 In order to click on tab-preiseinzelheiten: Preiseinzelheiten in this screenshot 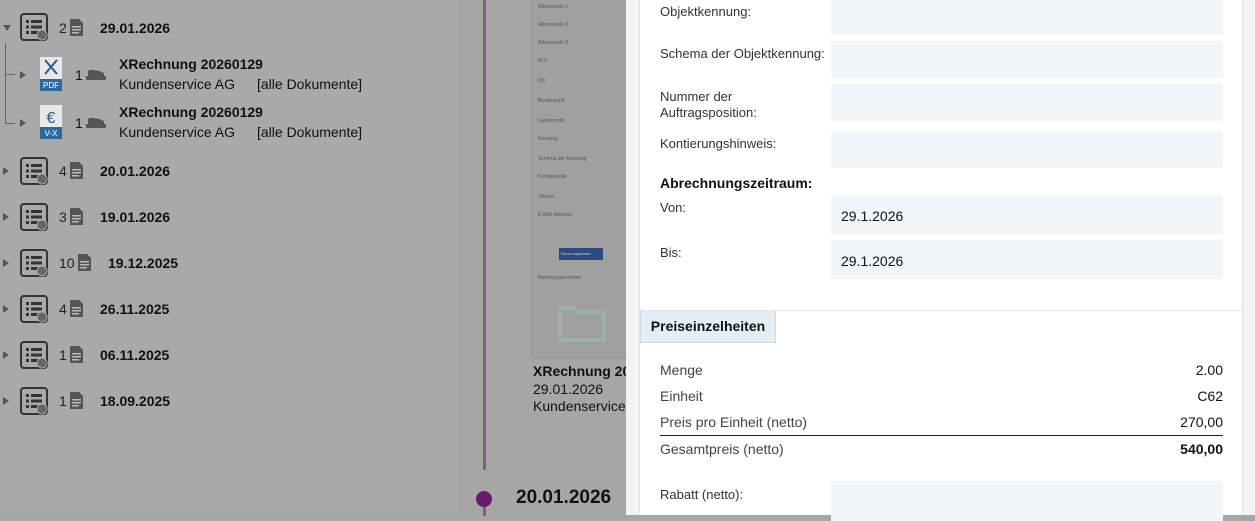, I will do `click(708, 327)`.